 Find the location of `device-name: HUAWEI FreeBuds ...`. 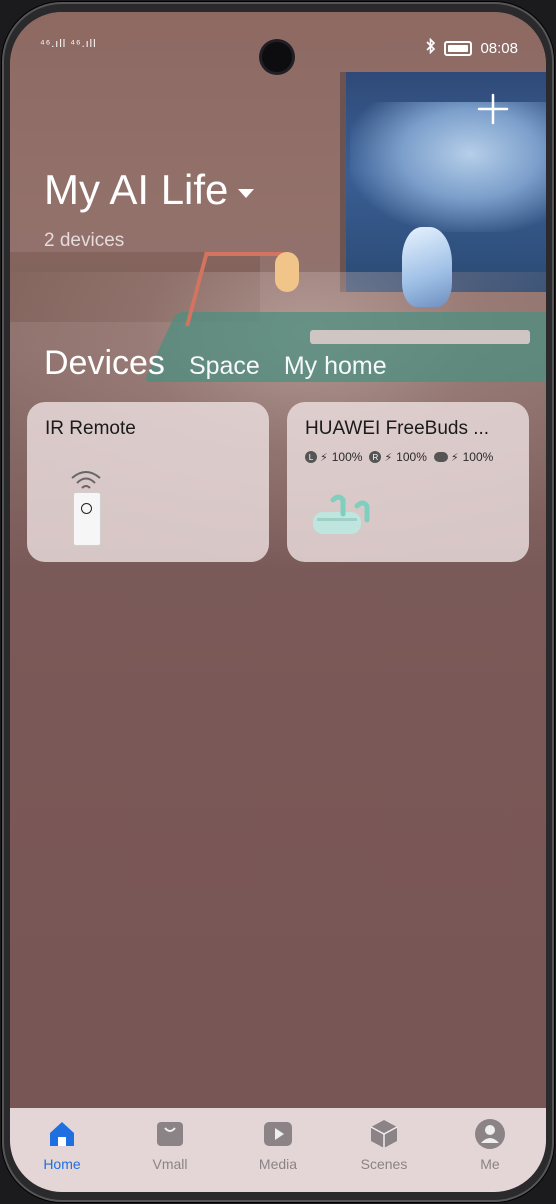

device-name: HUAWEI FreeBuds ... is located at coordinates (397, 428).